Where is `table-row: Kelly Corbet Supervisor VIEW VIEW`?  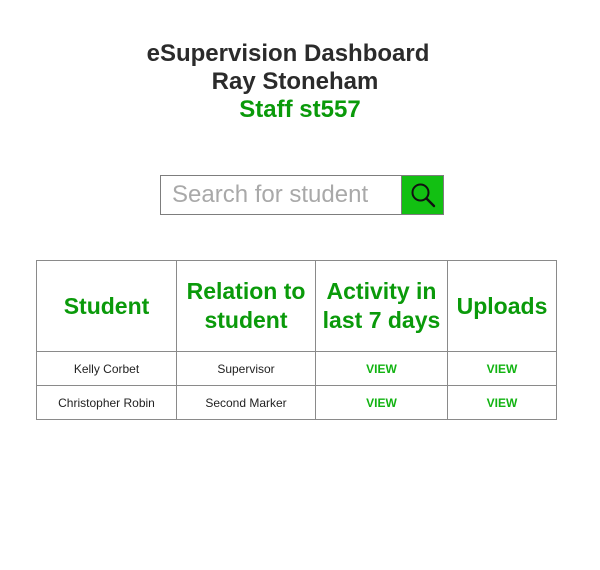
table-row: Kelly Corbet Supervisor VIEW VIEW is located at coordinates (296, 368).